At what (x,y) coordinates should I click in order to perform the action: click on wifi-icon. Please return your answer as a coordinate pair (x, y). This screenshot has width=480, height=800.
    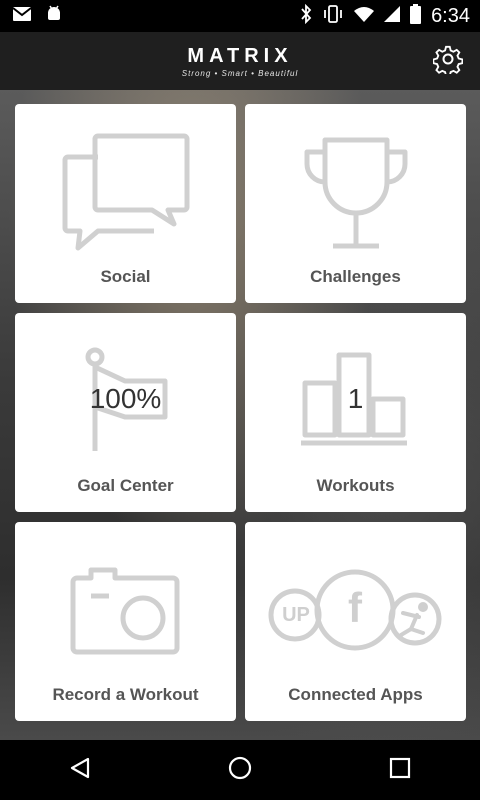
    Looking at the image, I should click on (364, 16).